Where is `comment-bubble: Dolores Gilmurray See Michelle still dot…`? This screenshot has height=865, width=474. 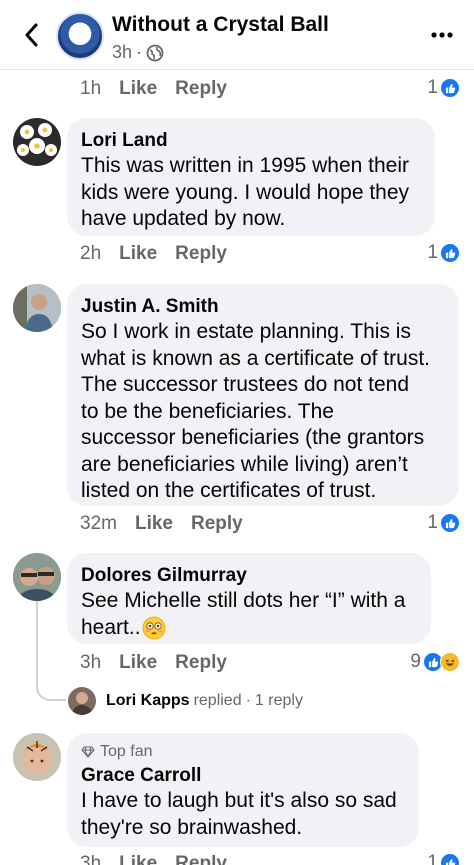
comment-bubble: Dolores Gilmurray See Michelle still dot… is located at coordinates (249, 598).